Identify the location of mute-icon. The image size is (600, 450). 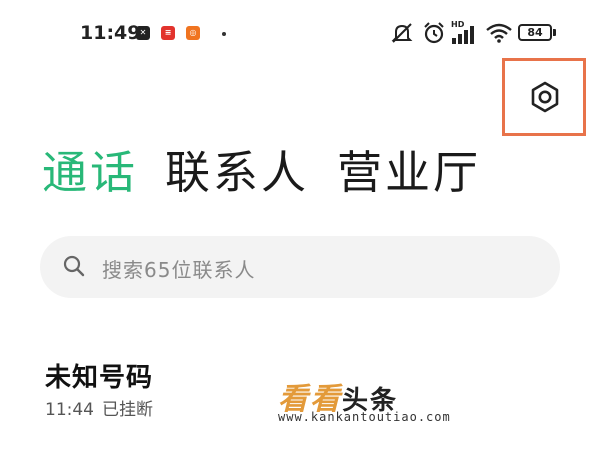
(402, 33).